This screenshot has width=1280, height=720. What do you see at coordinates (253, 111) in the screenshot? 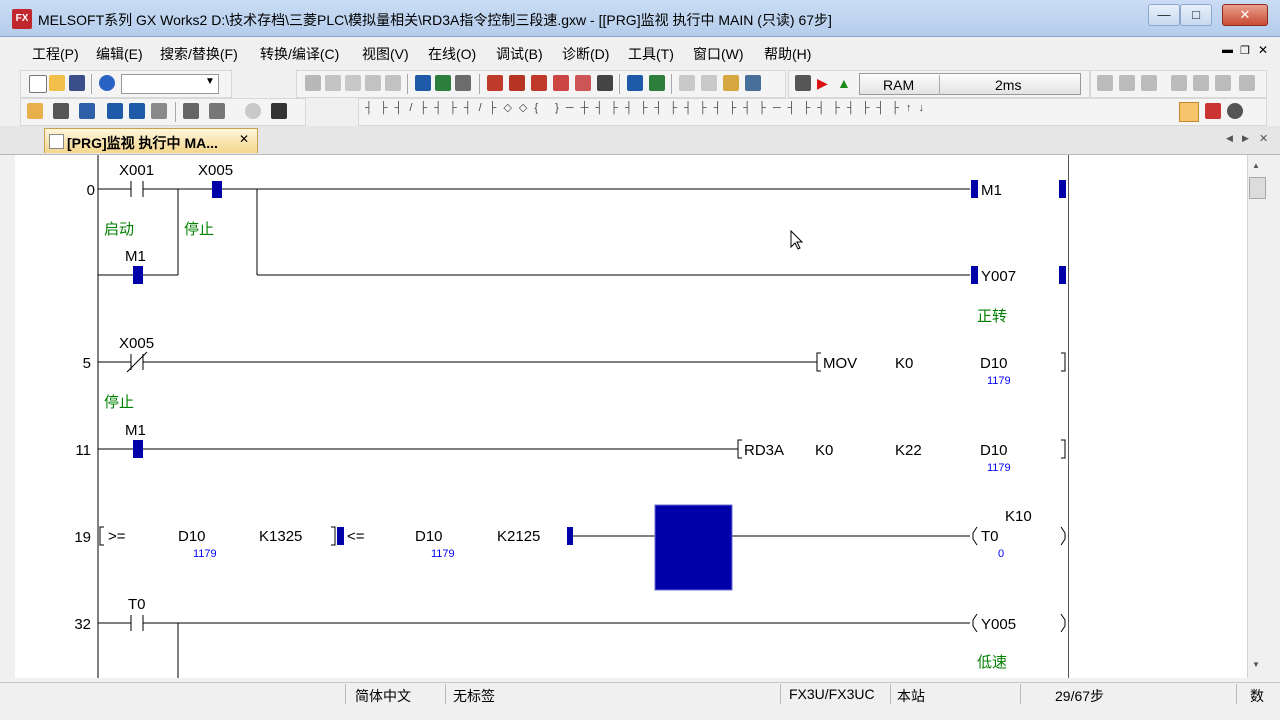
I see `clock-icon` at bounding box center [253, 111].